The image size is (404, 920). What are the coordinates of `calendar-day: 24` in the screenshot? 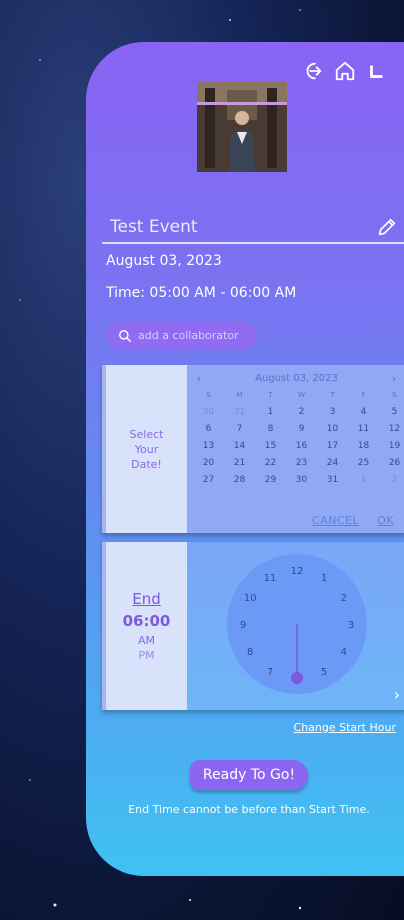 It's located at (332, 463).